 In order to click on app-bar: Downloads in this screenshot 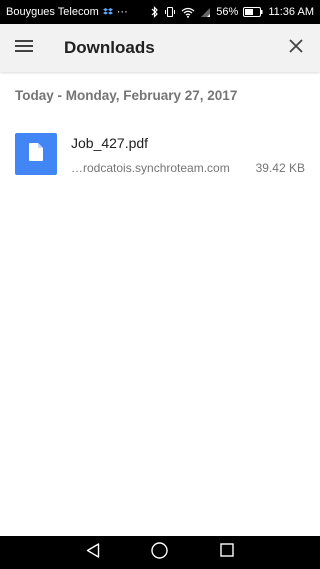, I will do `click(160, 48)`.